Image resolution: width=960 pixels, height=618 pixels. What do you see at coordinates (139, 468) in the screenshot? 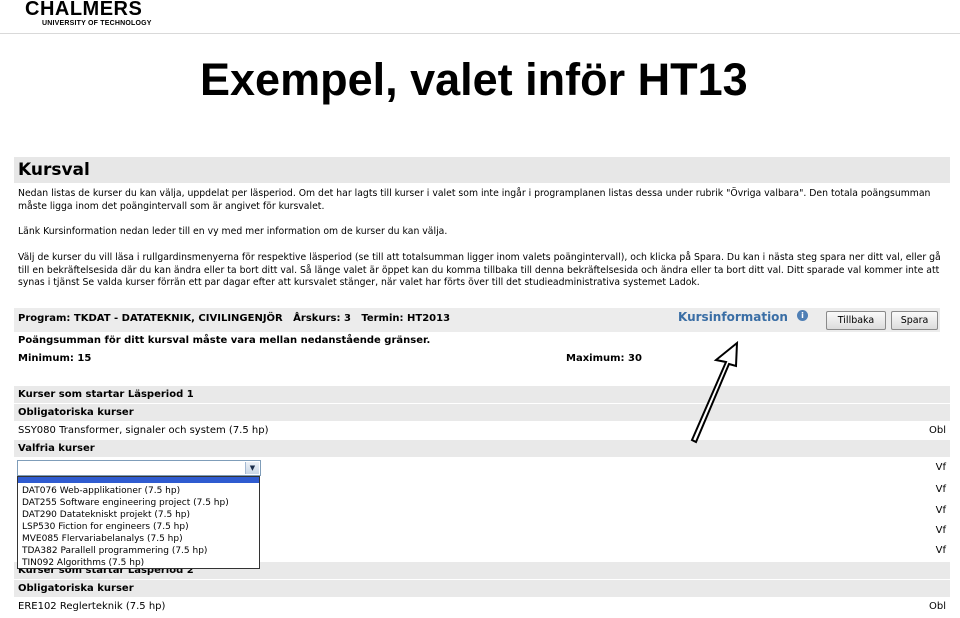
I see `elective-select: ▼` at bounding box center [139, 468].